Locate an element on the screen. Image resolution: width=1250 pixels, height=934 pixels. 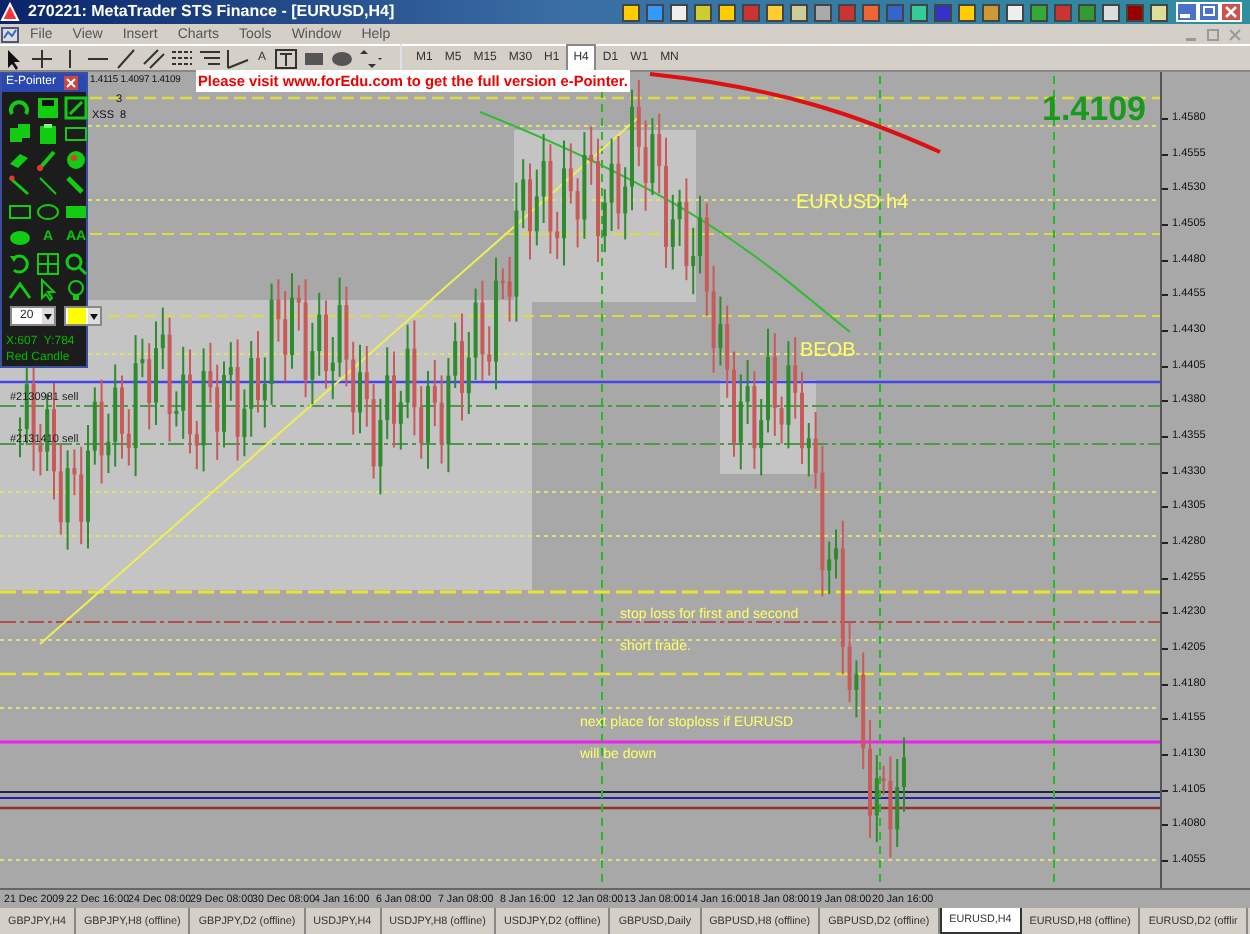
last-price: 1.4109 is located at coordinates (1094, 110).